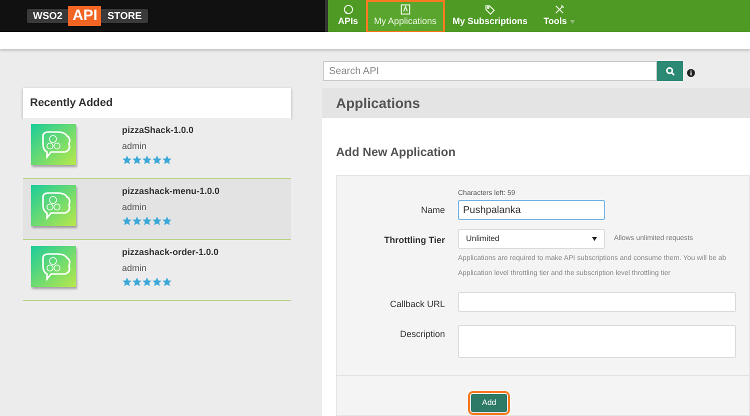 The image size is (750, 416). Describe the element at coordinates (691, 73) in the screenshot. I see `info-icon` at that location.